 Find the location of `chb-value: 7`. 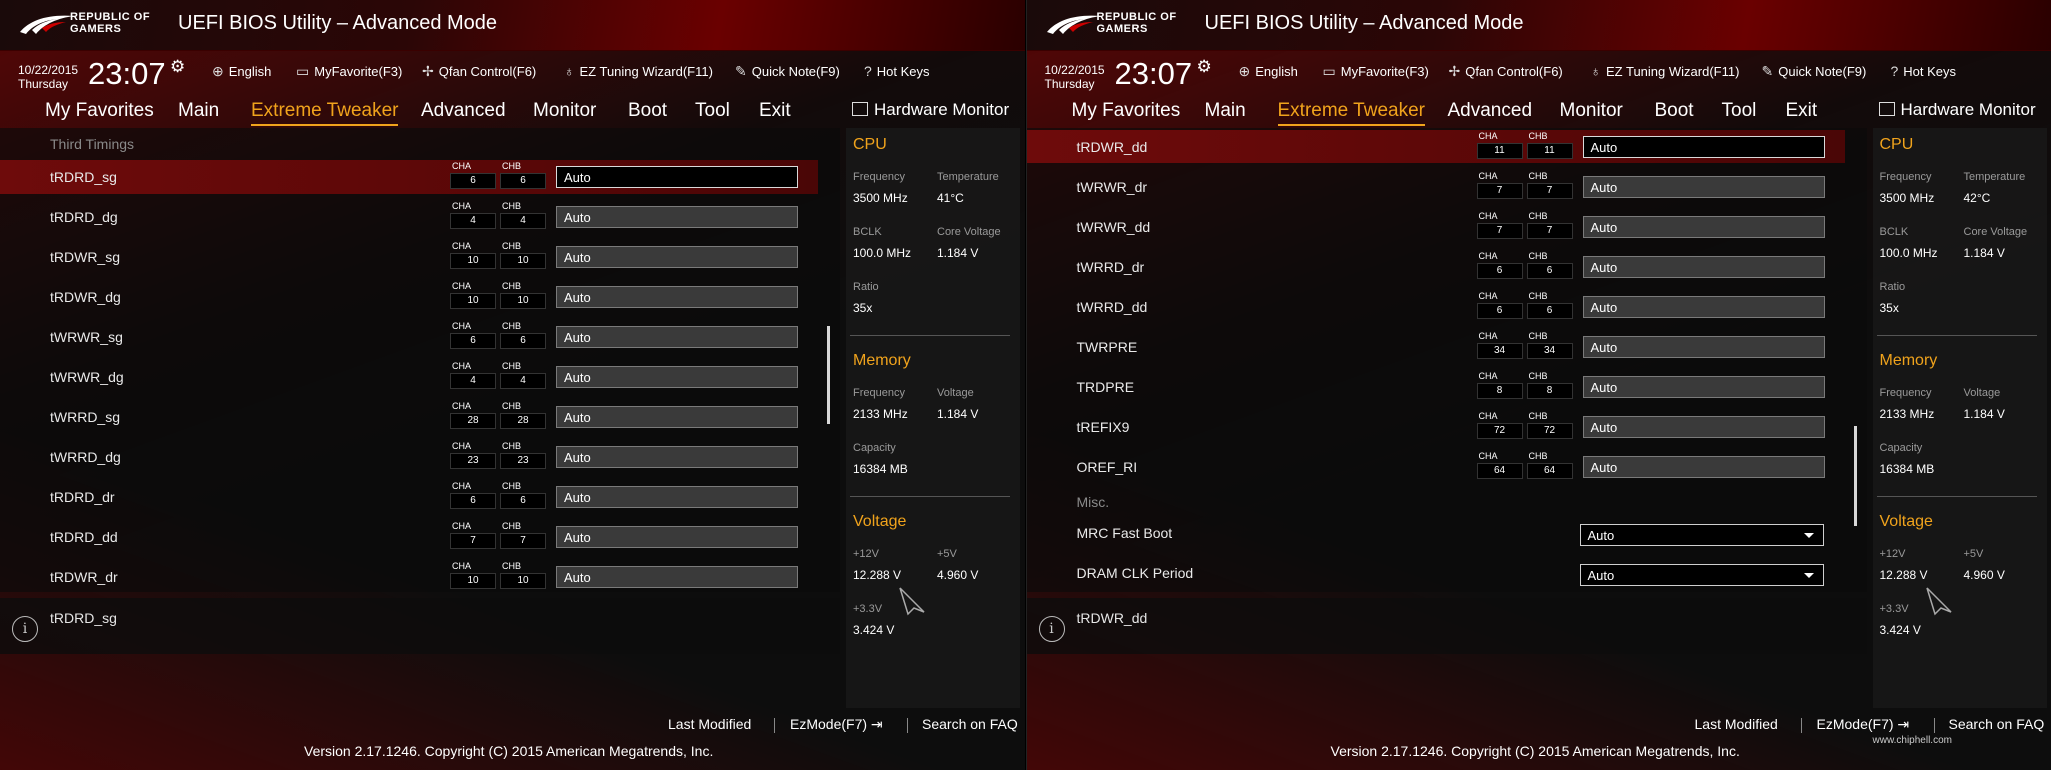

chb-value: 7 is located at coordinates (523, 541).